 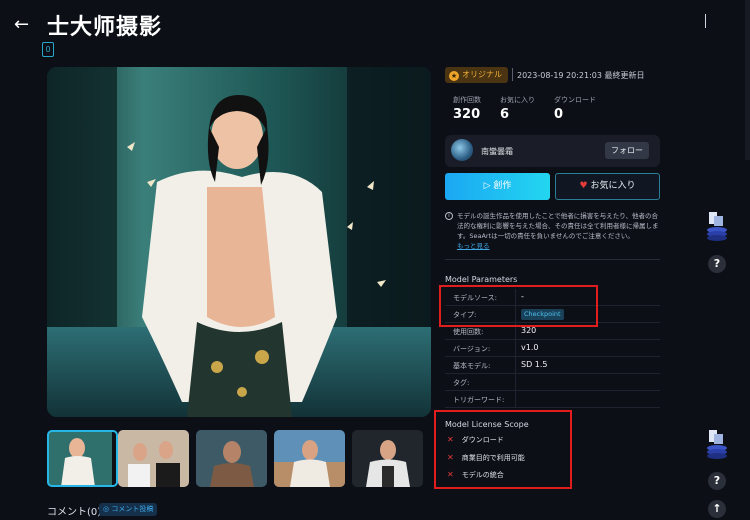 I want to click on original-badge: ★ オリジナル, so click(x=476, y=75).